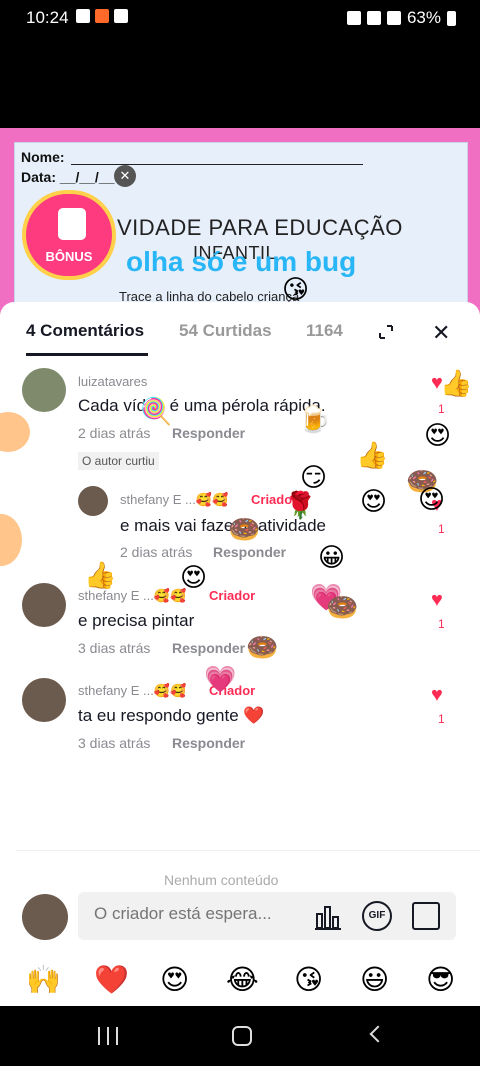  What do you see at coordinates (217, 164) in the screenshot?
I see `name-rule` at bounding box center [217, 164].